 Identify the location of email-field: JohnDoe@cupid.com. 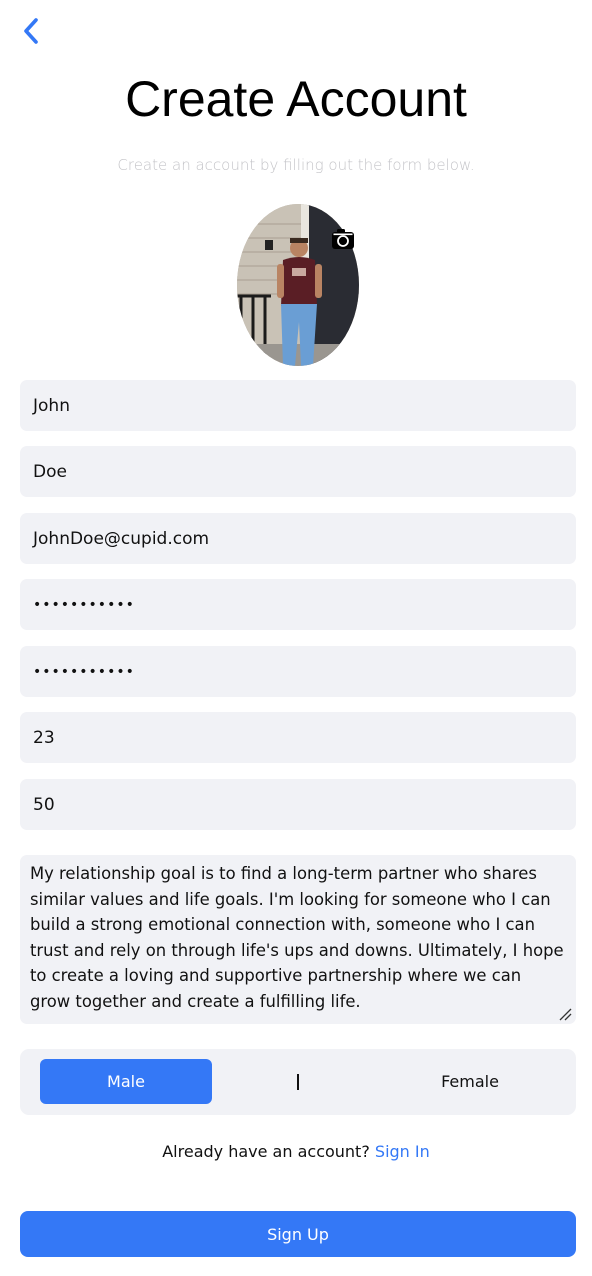
(298, 538).